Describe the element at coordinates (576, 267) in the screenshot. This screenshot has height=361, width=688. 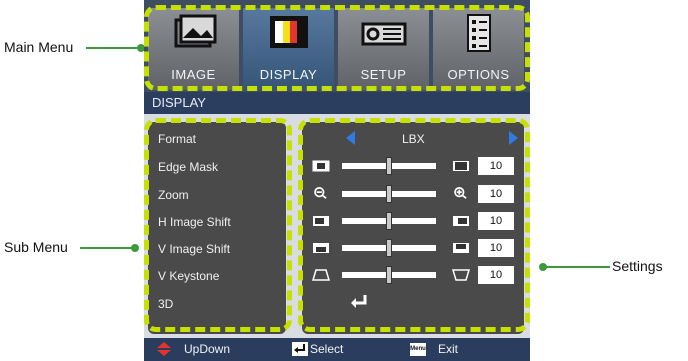
I see `settings-callout-line` at that location.